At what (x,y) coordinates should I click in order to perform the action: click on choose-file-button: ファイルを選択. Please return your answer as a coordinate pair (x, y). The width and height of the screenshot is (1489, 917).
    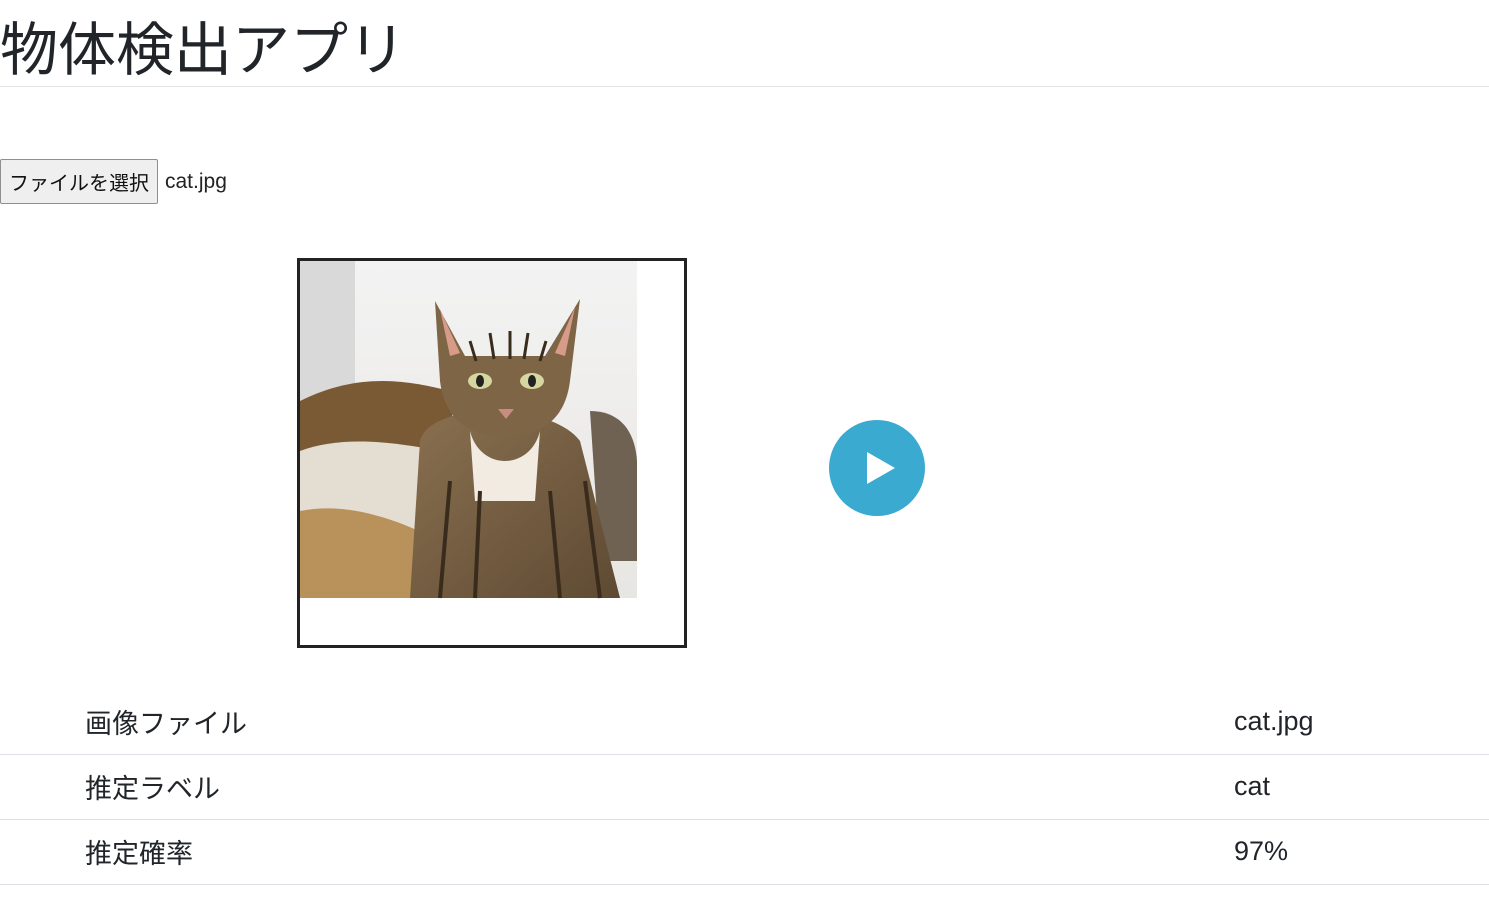
    Looking at the image, I should click on (79, 181).